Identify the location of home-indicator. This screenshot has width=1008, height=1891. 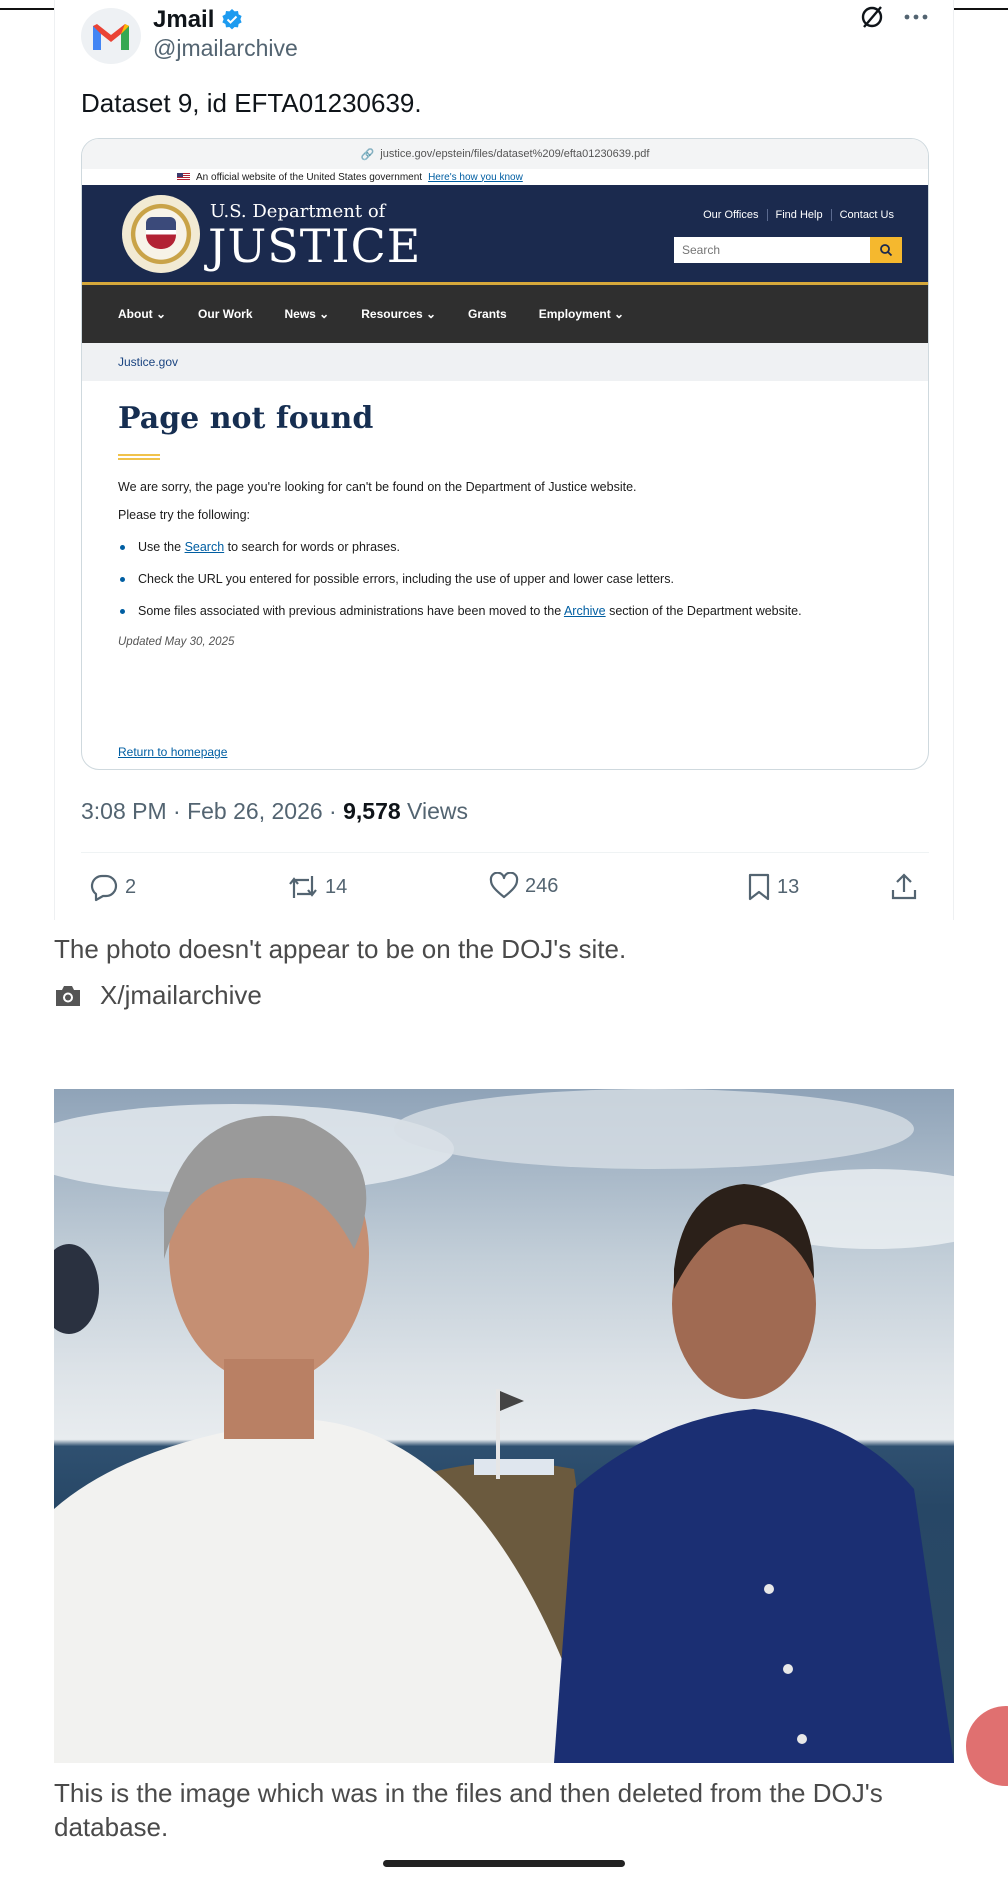
(504, 1863).